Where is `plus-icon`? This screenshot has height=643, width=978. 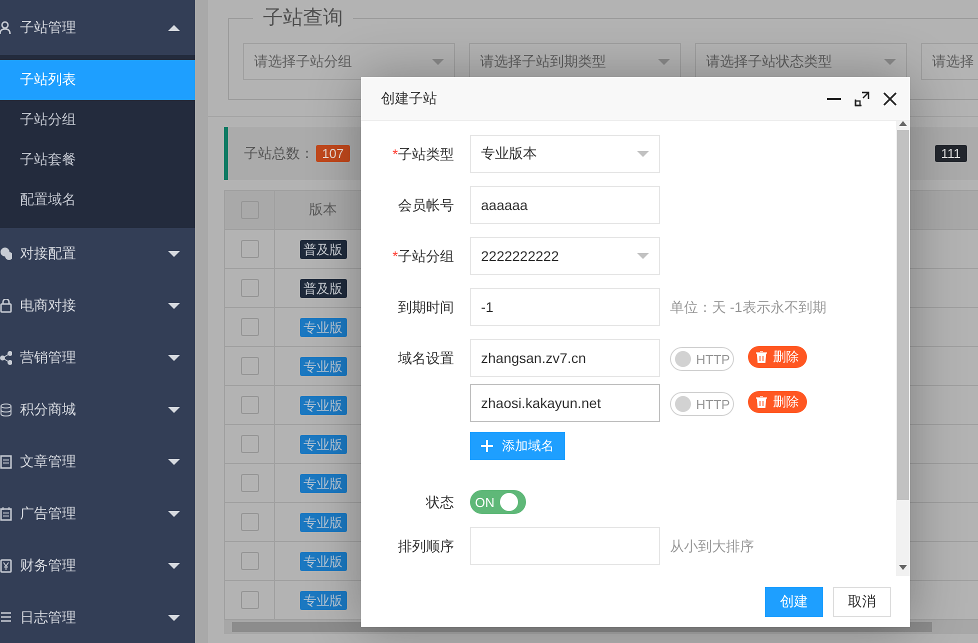 plus-icon is located at coordinates (487, 446).